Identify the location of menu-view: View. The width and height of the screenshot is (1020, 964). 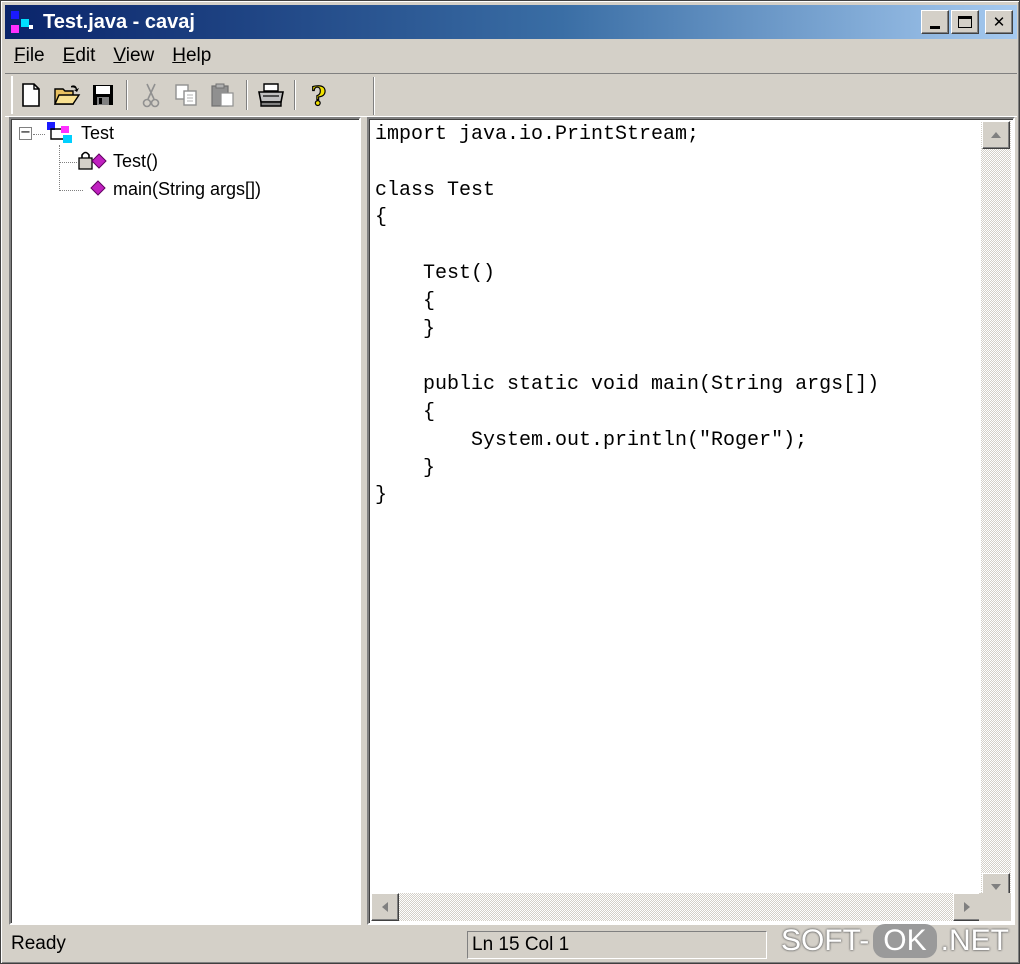
(133, 56).